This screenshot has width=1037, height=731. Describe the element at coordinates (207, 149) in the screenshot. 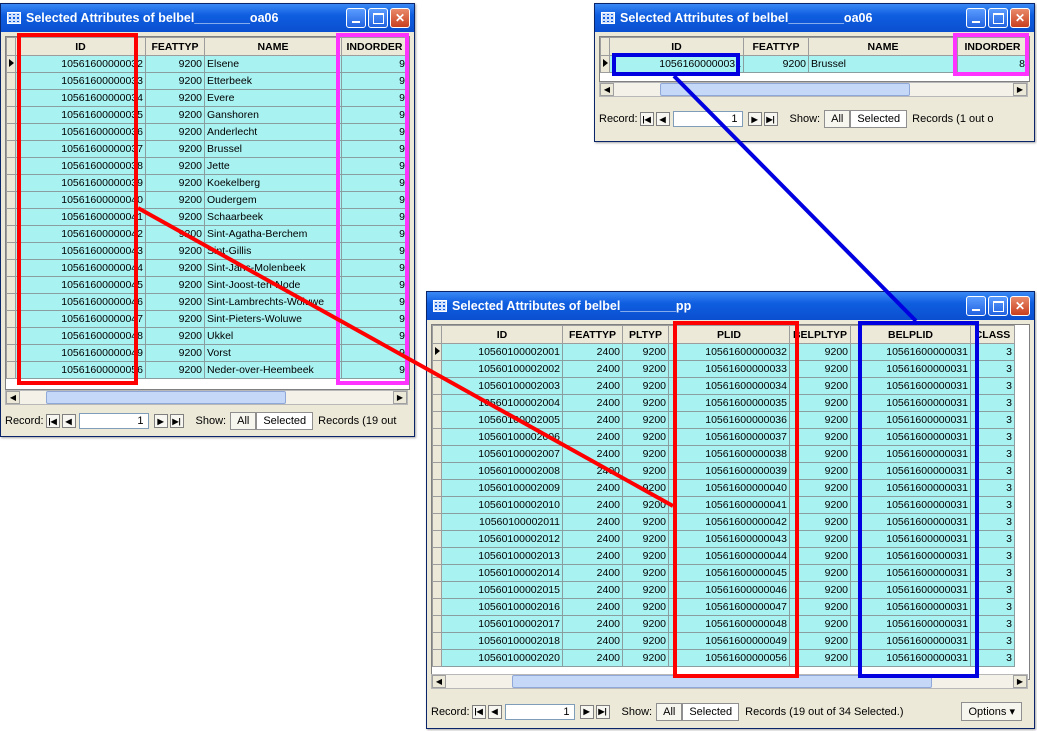

I see `table-row: 10561600000037 9200 Brussel 9` at that location.